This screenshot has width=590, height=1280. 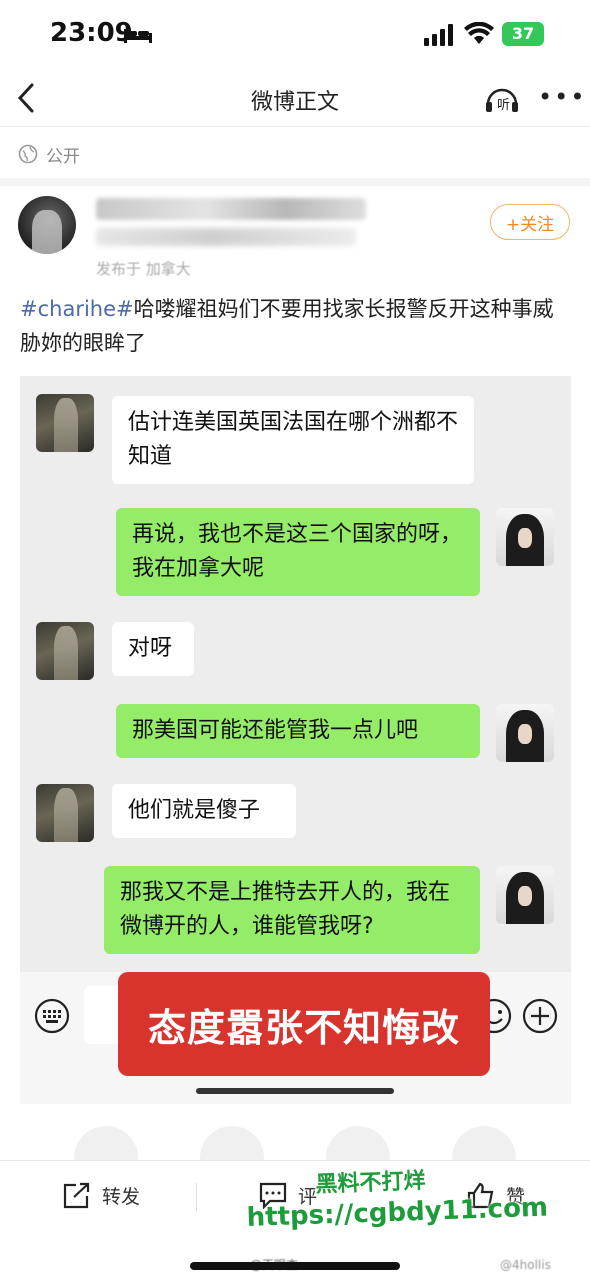 I want to click on author-source-blurred, so click(x=226, y=237).